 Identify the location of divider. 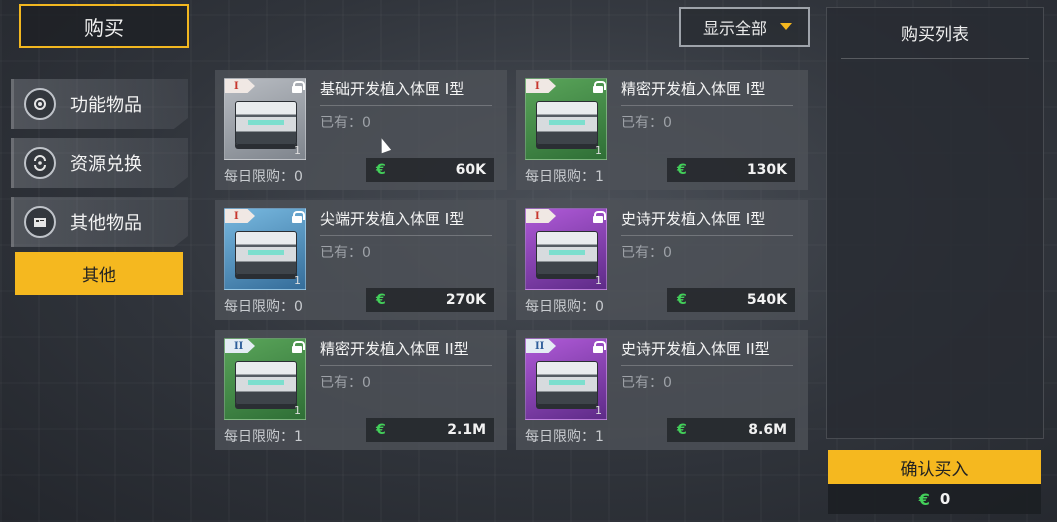
(935, 58).